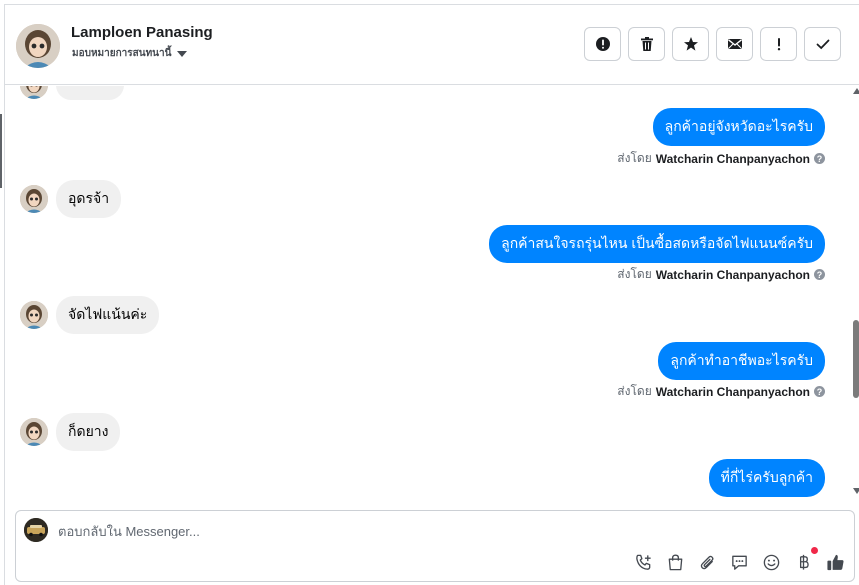 This screenshot has width=859, height=585. What do you see at coordinates (122, 53) in the screenshot?
I see `assign-label: มอบหมายการสนทนานี้` at bounding box center [122, 53].